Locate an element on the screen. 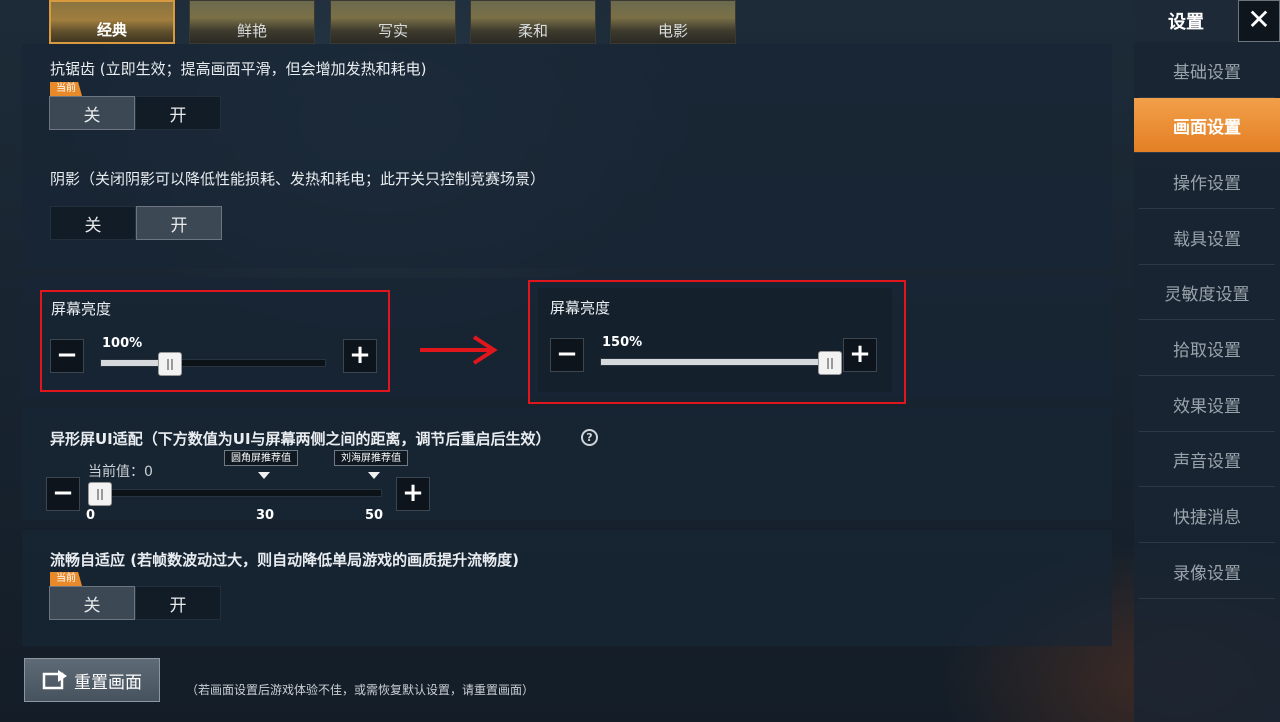 This screenshot has width=1280, height=722. anti-aliasing-off: 关 is located at coordinates (92, 113).